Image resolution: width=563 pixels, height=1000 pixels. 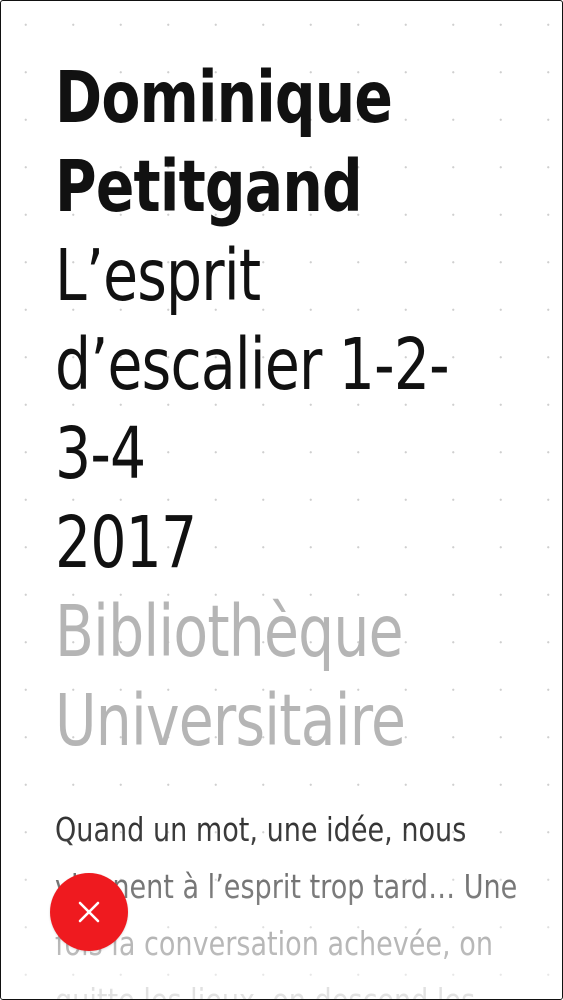 I want to click on work-title-line: d’escalier 1-2-, so click(x=252, y=364).